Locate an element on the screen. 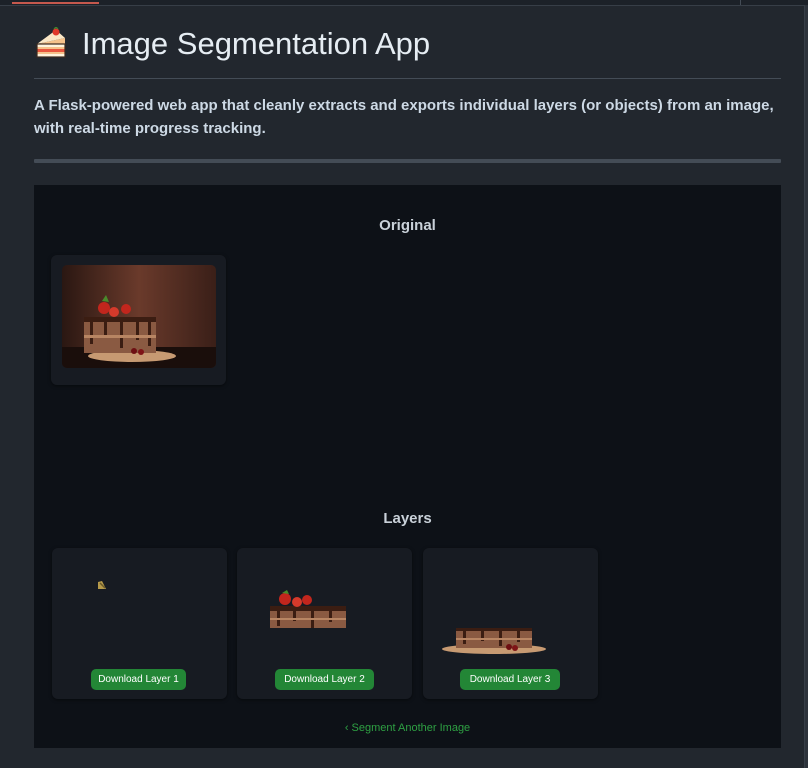 This screenshot has height=768, width=808. original-image-card is located at coordinates (138, 320).